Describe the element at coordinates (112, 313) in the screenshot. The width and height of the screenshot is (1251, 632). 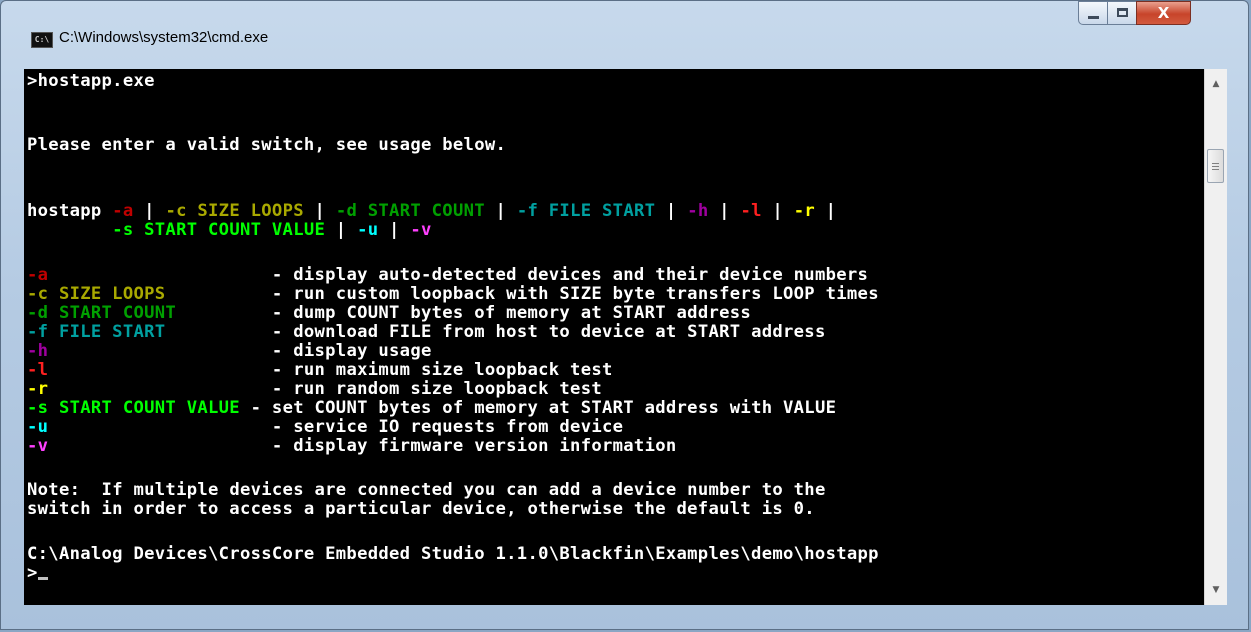
I see `option-args: START COUNT` at that location.